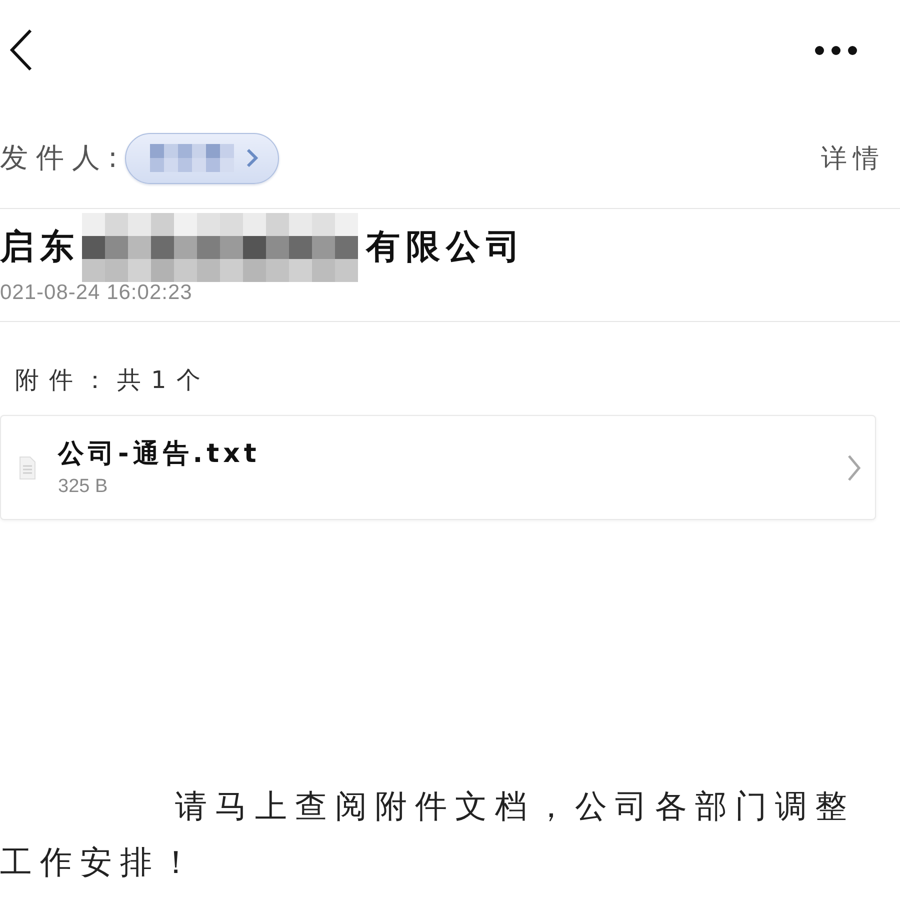 The image size is (900, 905). What do you see at coordinates (428, 834) in the screenshot?
I see `message-text: 请马上查阅附件文档，公司各部门调整工作安排！` at bounding box center [428, 834].